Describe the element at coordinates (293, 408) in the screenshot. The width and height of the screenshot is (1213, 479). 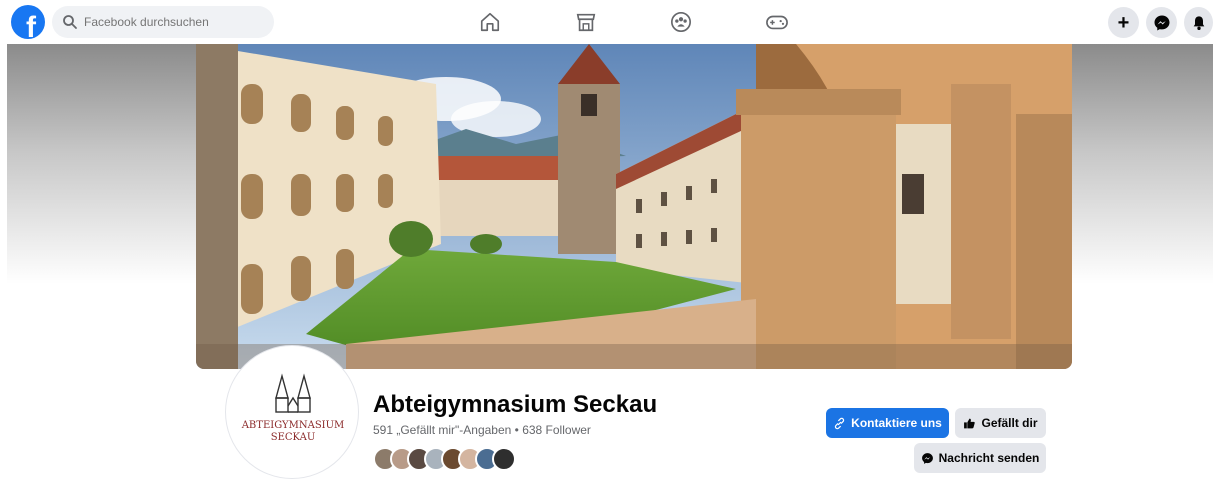
I see `abbey-towers-logo-icon: ABTEIGYMNASIUM SECKAU` at that location.